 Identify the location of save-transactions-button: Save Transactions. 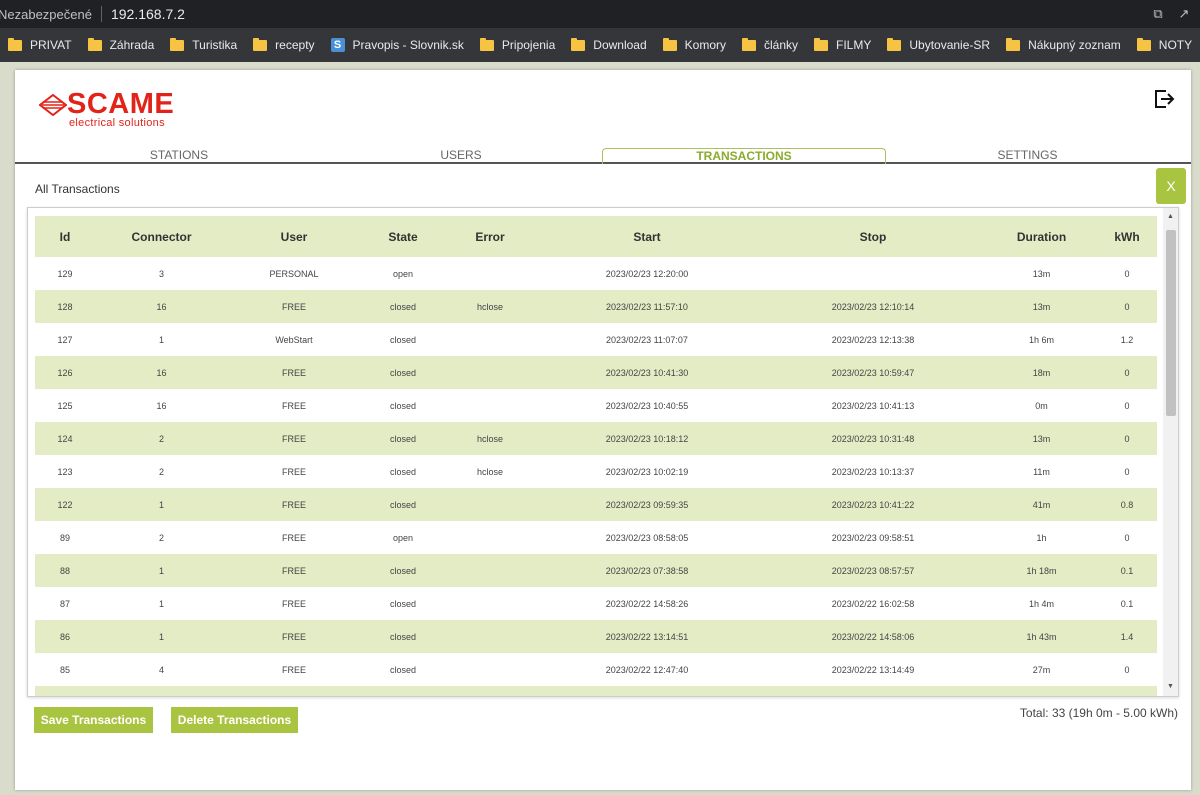
(93, 720).